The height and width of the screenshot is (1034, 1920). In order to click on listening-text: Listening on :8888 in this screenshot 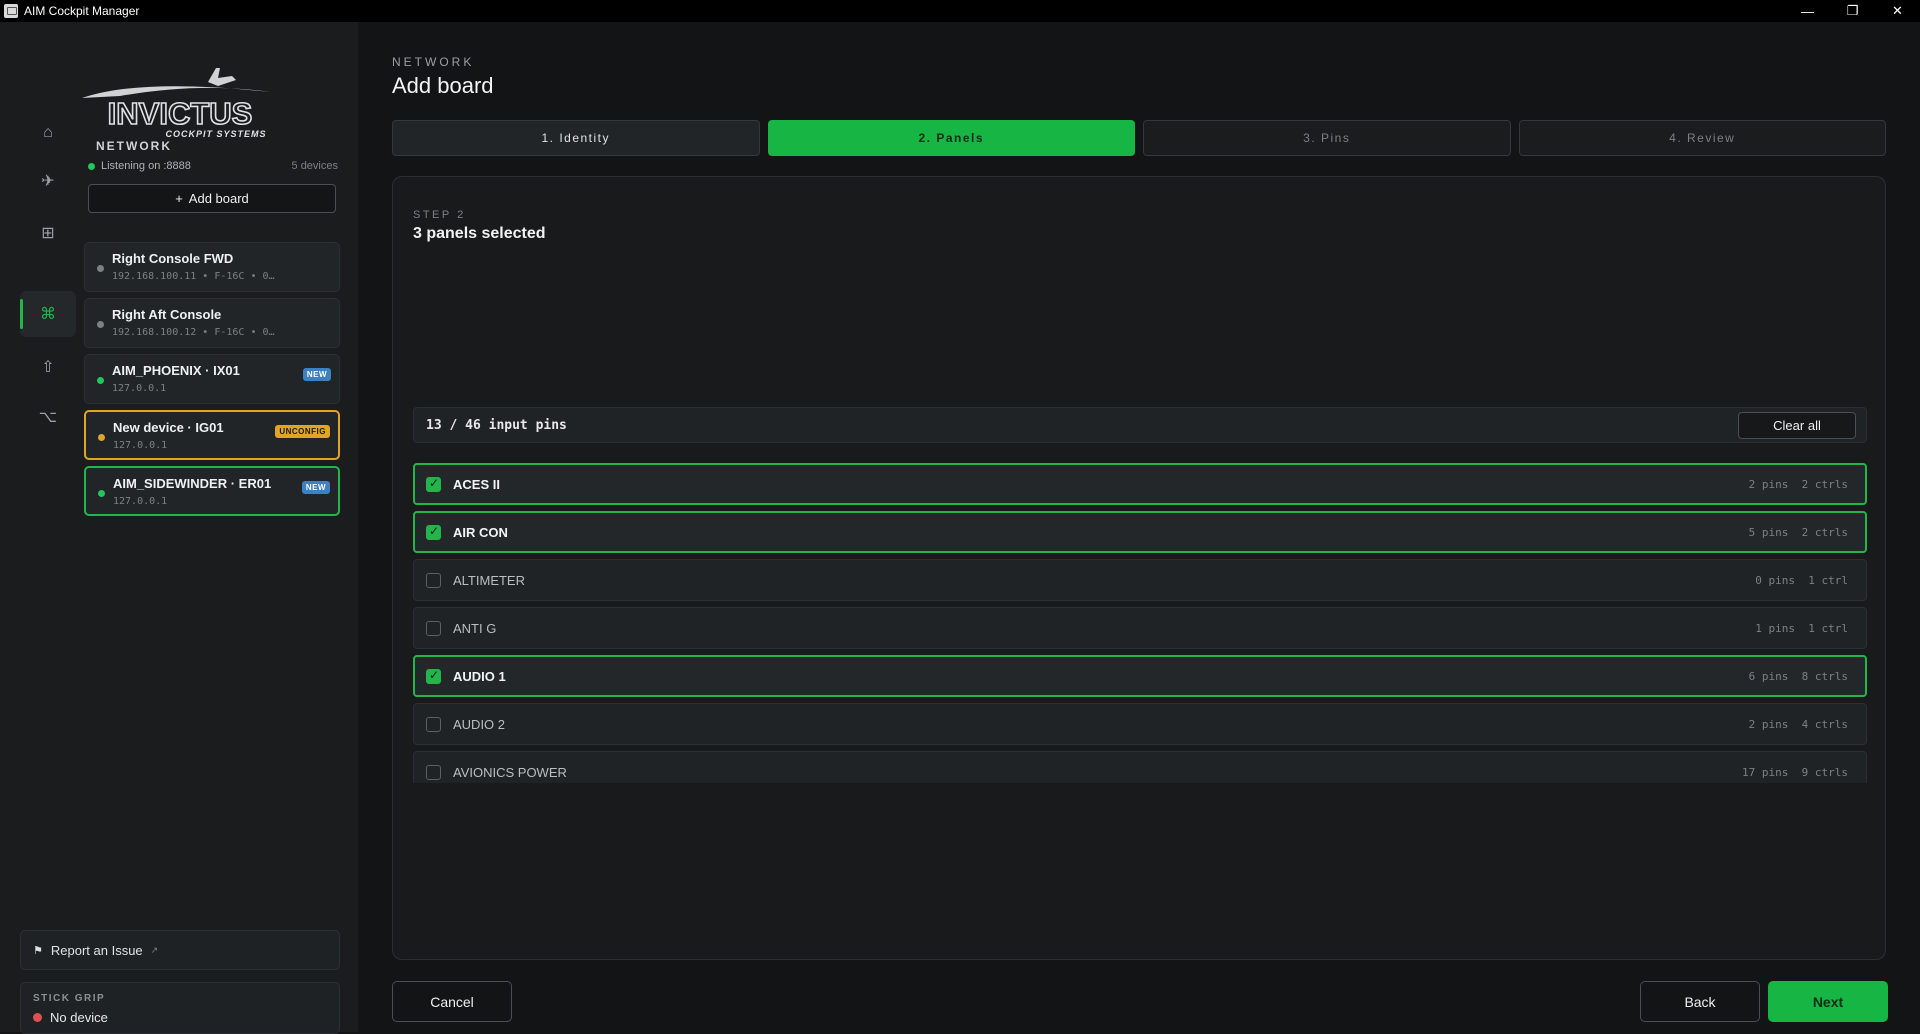, I will do `click(146, 166)`.